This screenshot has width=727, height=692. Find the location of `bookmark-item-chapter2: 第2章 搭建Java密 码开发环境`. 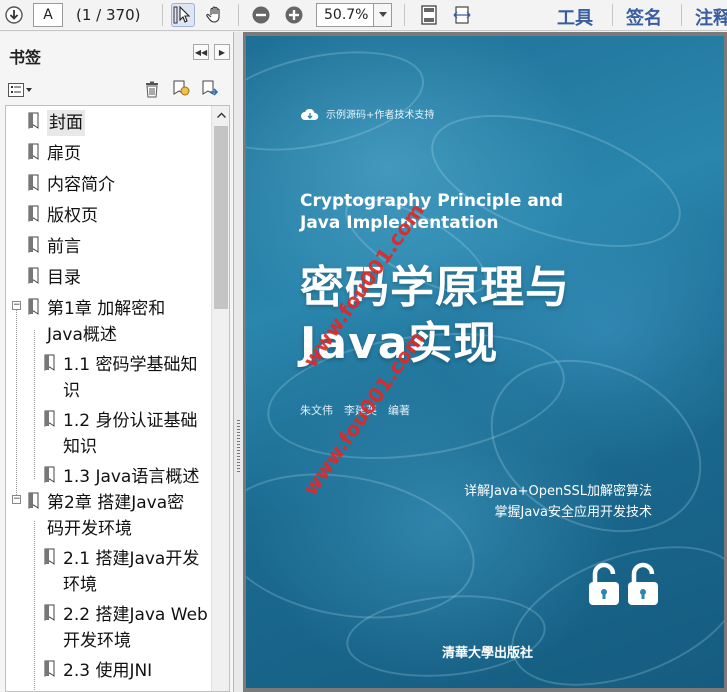

bookmark-item-chapter2: 第2章 搭建Java密 码开发环境 is located at coordinates (115, 516).